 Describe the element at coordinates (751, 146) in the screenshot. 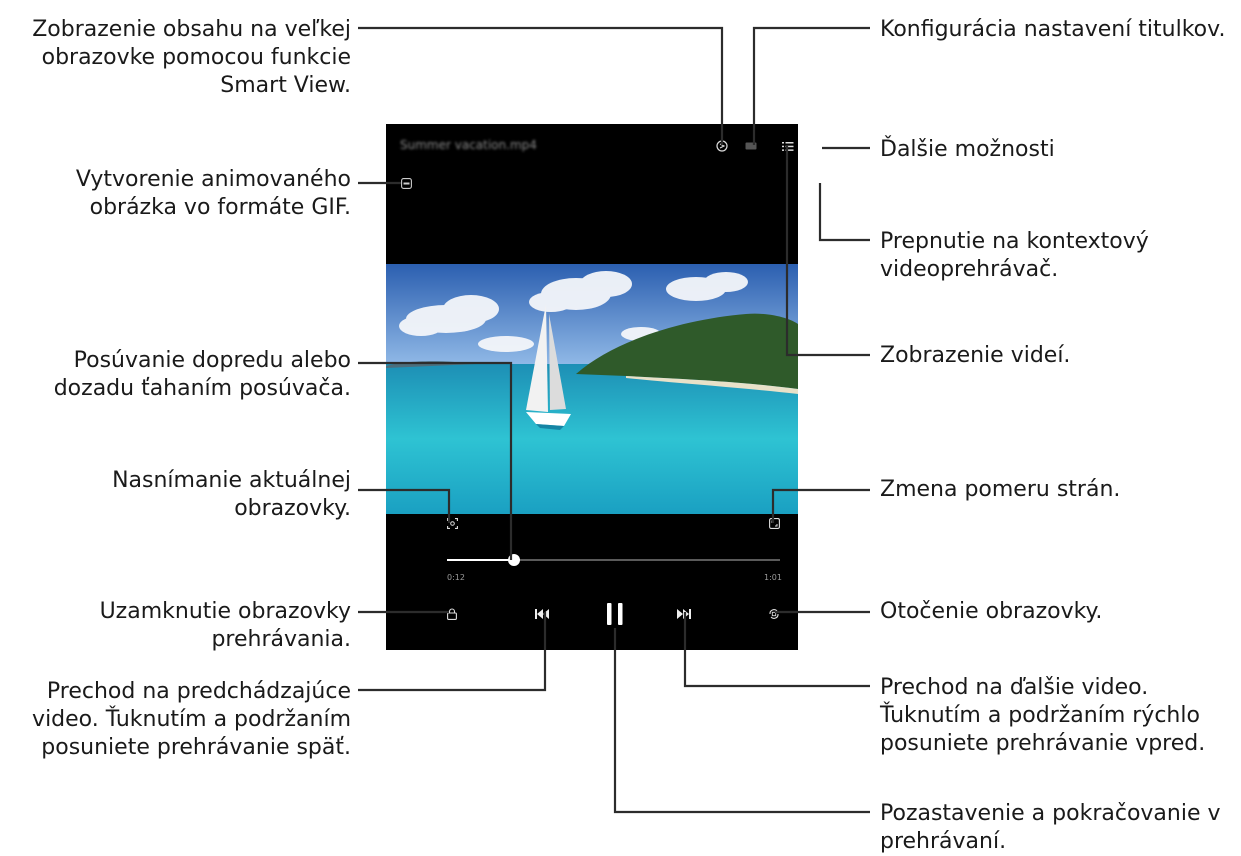

I see `subtitles-icon` at that location.